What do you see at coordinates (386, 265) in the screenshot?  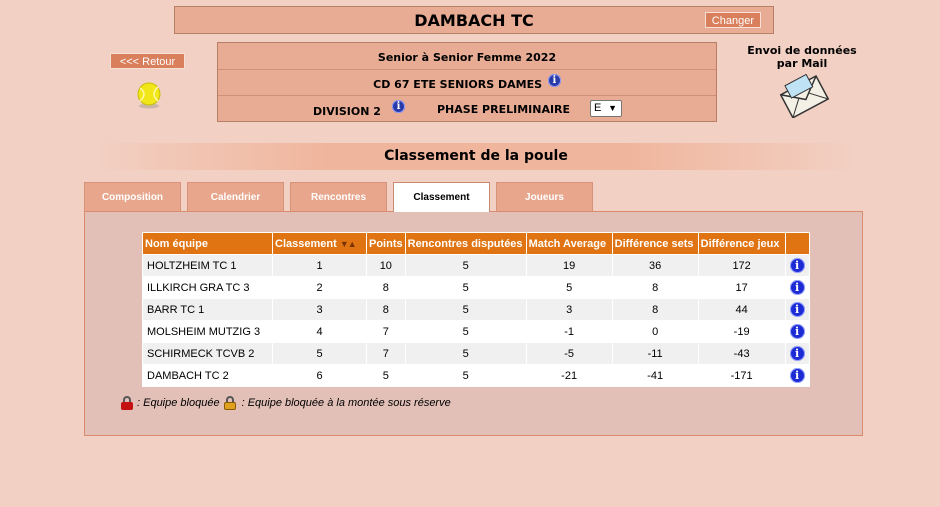 I see `team-points: 10` at bounding box center [386, 265].